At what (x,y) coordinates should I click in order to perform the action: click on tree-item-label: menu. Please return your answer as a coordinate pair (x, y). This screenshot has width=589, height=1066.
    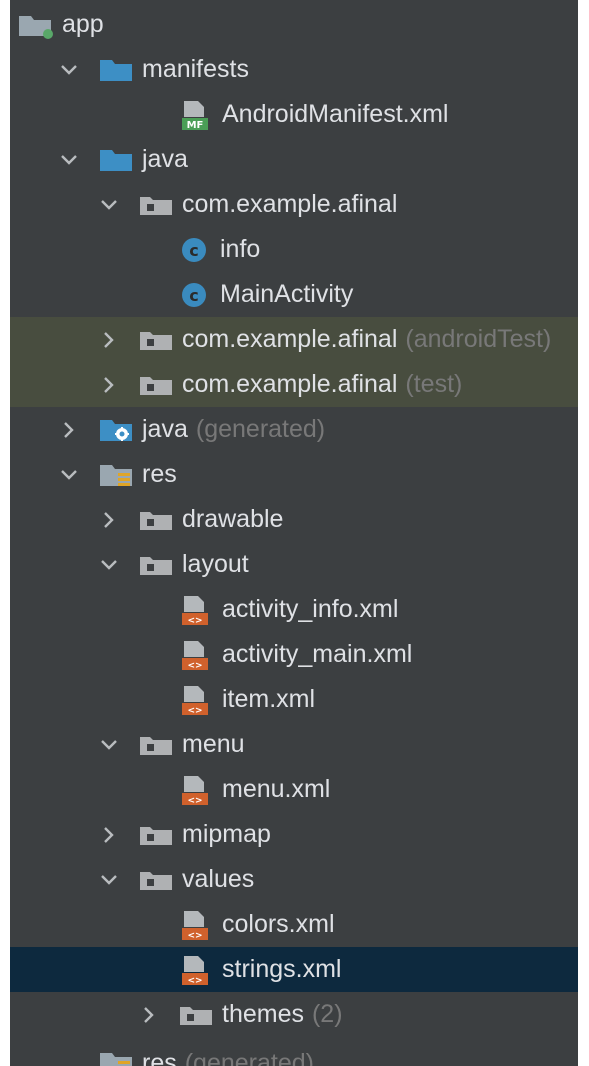
    Looking at the image, I should click on (213, 744).